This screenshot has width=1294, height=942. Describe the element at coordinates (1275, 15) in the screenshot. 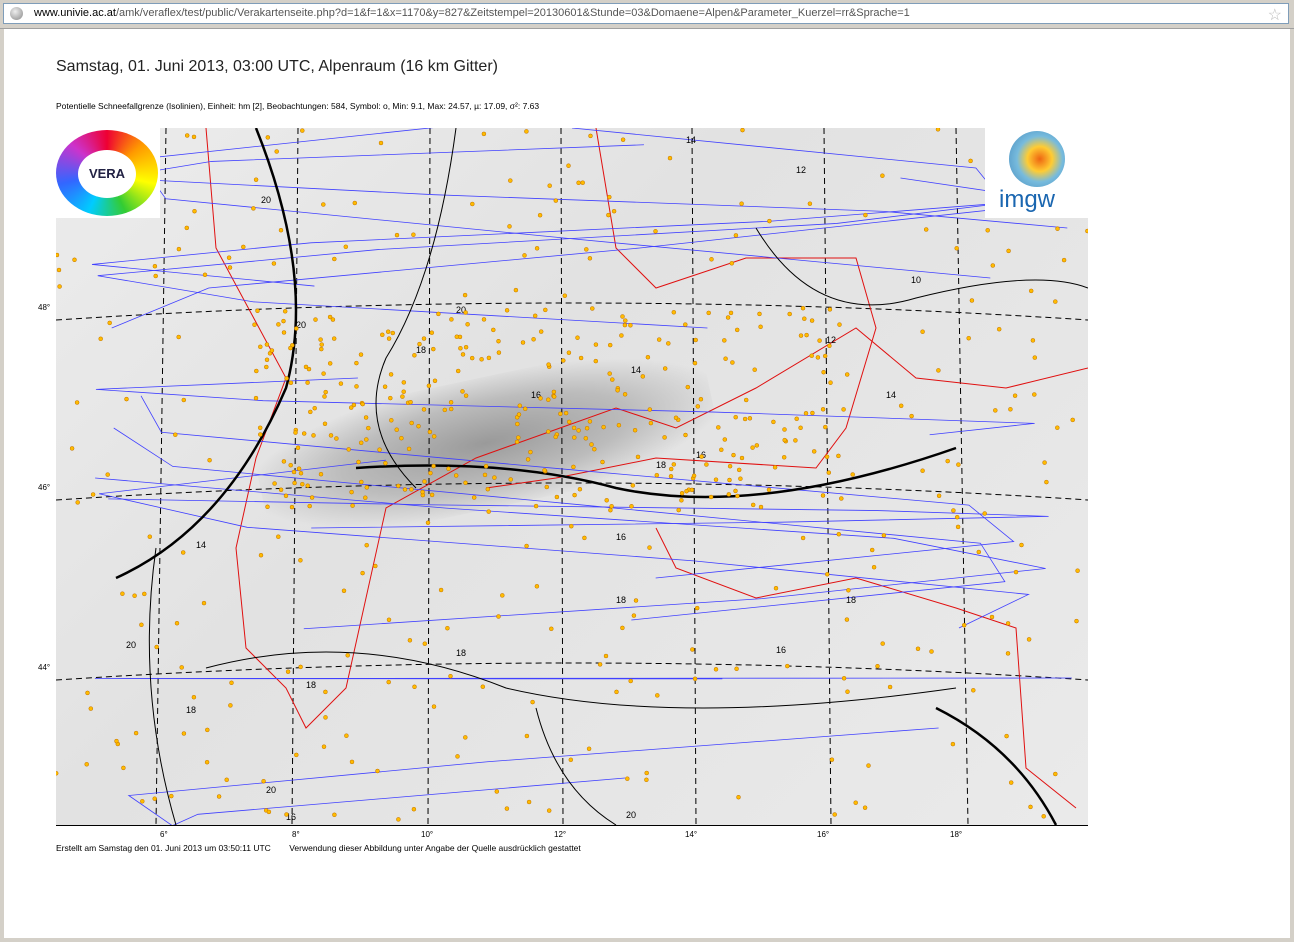

I see `star-icon: ☆` at that location.